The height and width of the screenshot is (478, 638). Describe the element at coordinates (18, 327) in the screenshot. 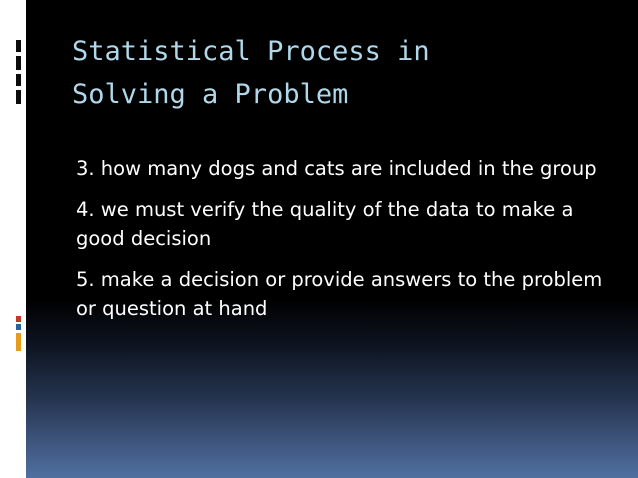

I see `decoration-block-blue` at that location.